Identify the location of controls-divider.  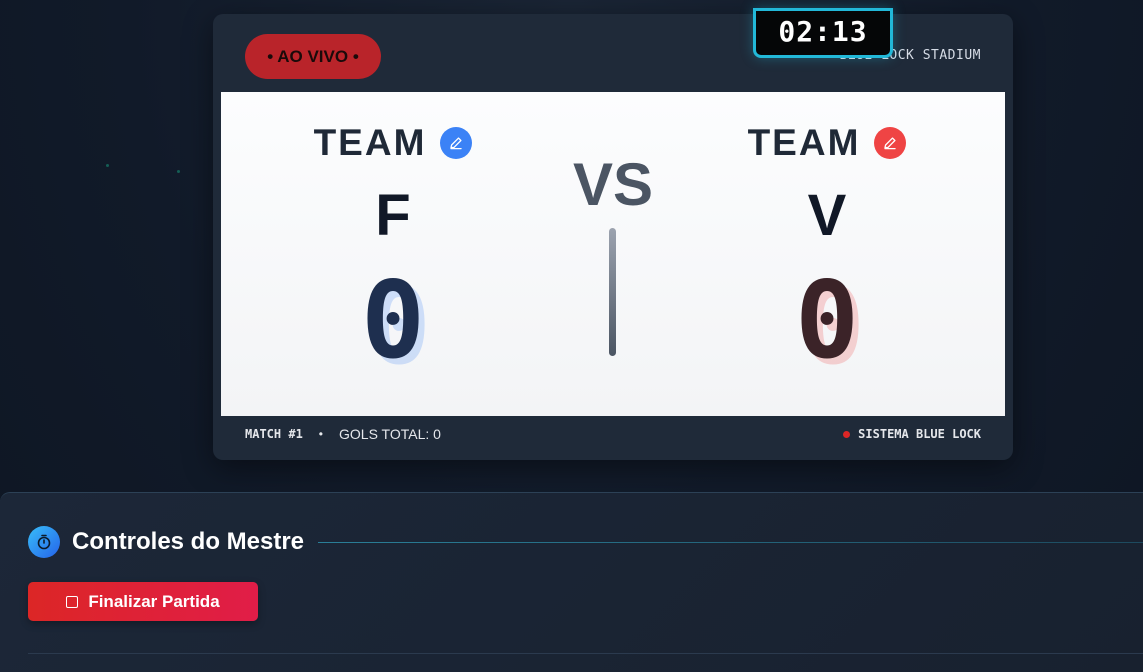
(585, 653).